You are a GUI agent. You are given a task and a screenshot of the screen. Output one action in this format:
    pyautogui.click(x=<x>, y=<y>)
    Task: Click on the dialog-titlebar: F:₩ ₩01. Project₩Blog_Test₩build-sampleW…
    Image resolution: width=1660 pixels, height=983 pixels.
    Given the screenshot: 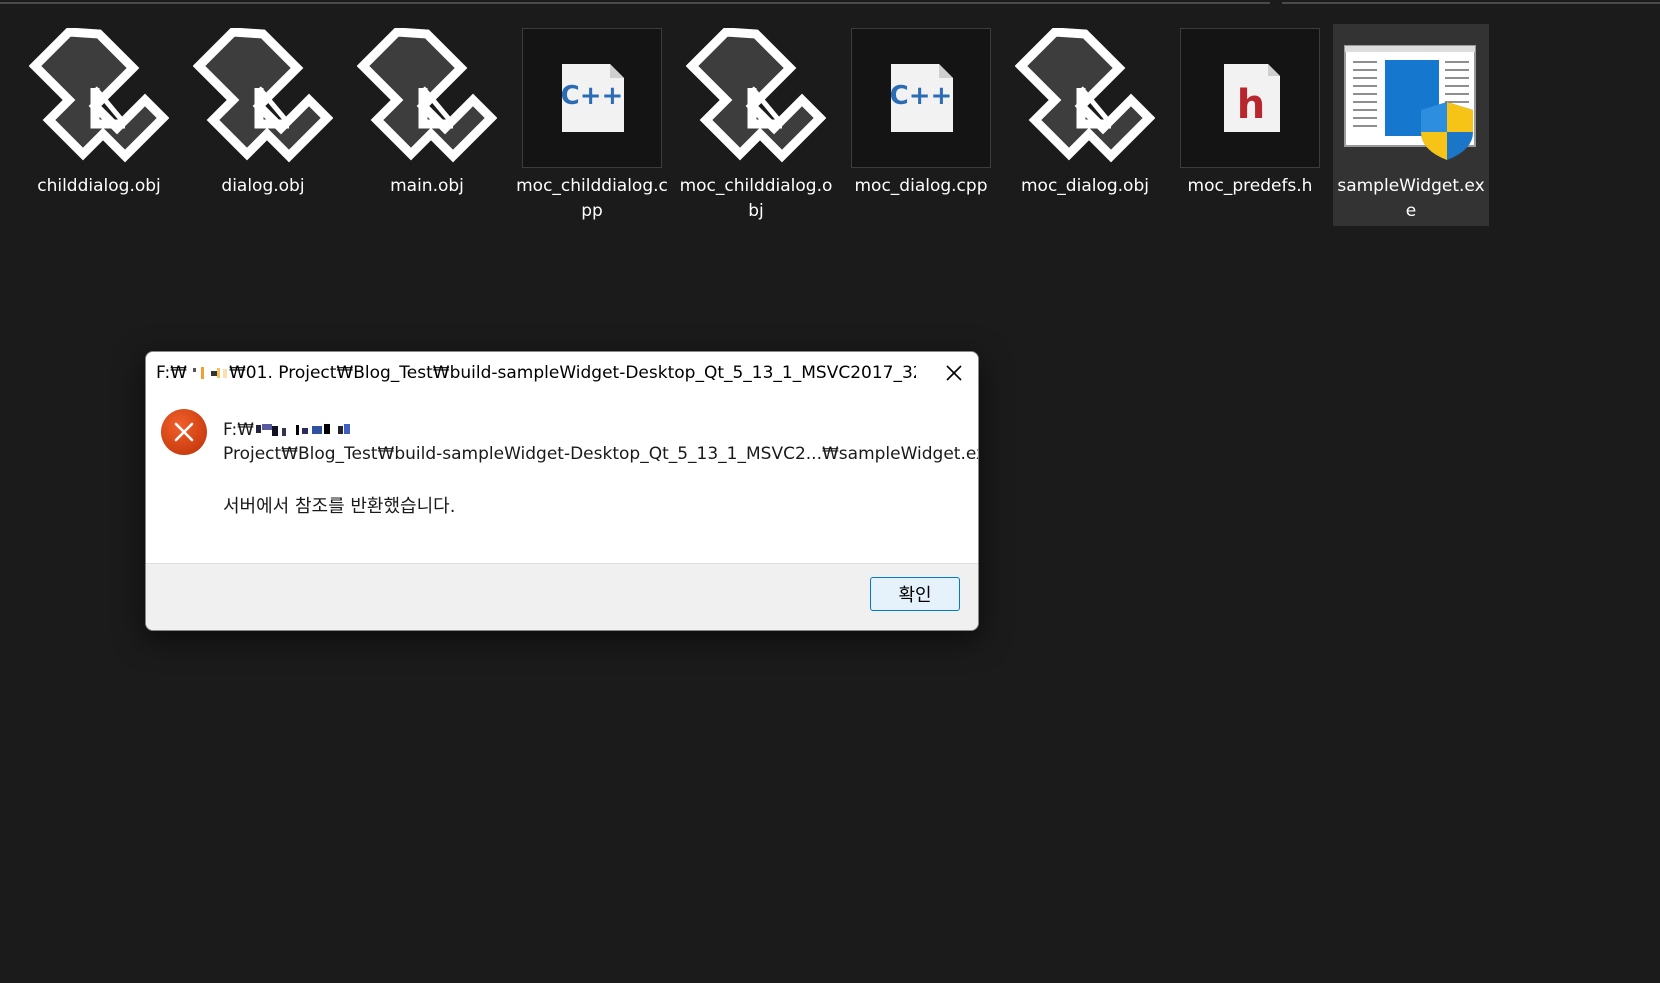 What is the action you would take?
    pyautogui.click(x=562, y=374)
    